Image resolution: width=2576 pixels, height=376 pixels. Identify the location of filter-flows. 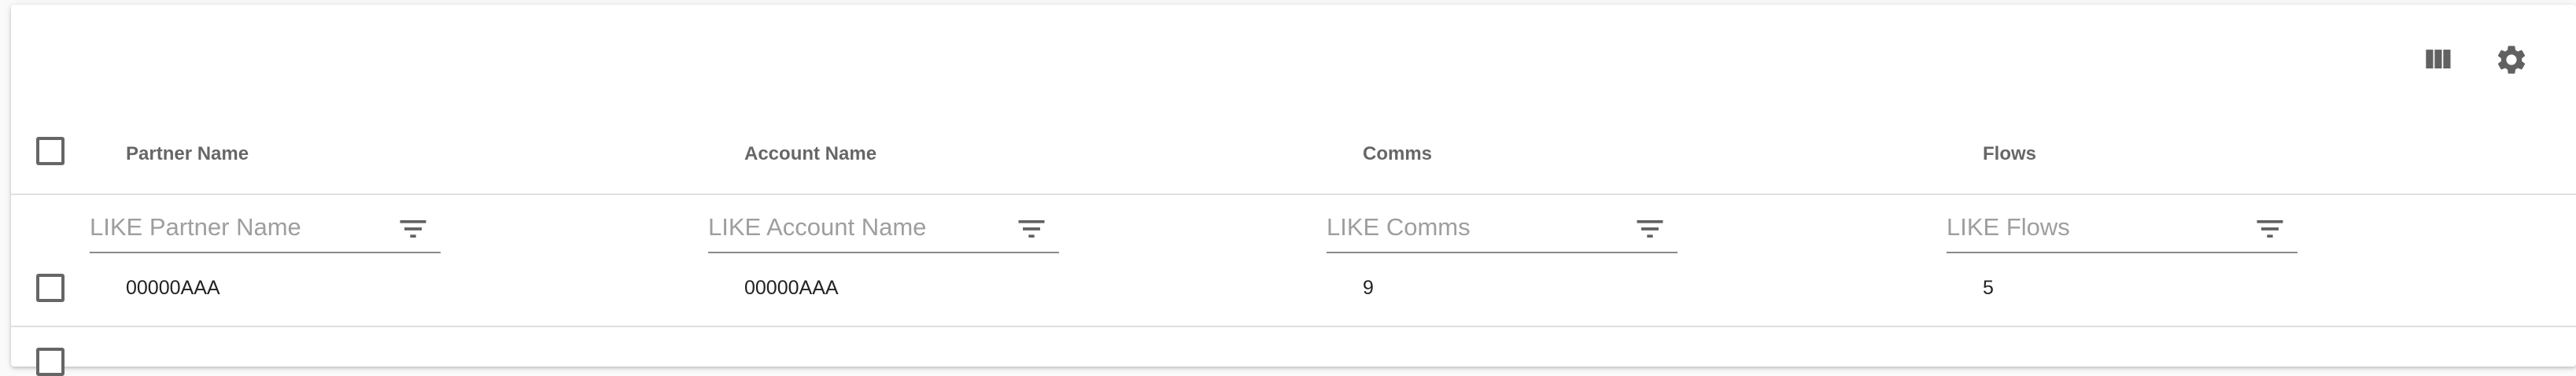
(2122, 229).